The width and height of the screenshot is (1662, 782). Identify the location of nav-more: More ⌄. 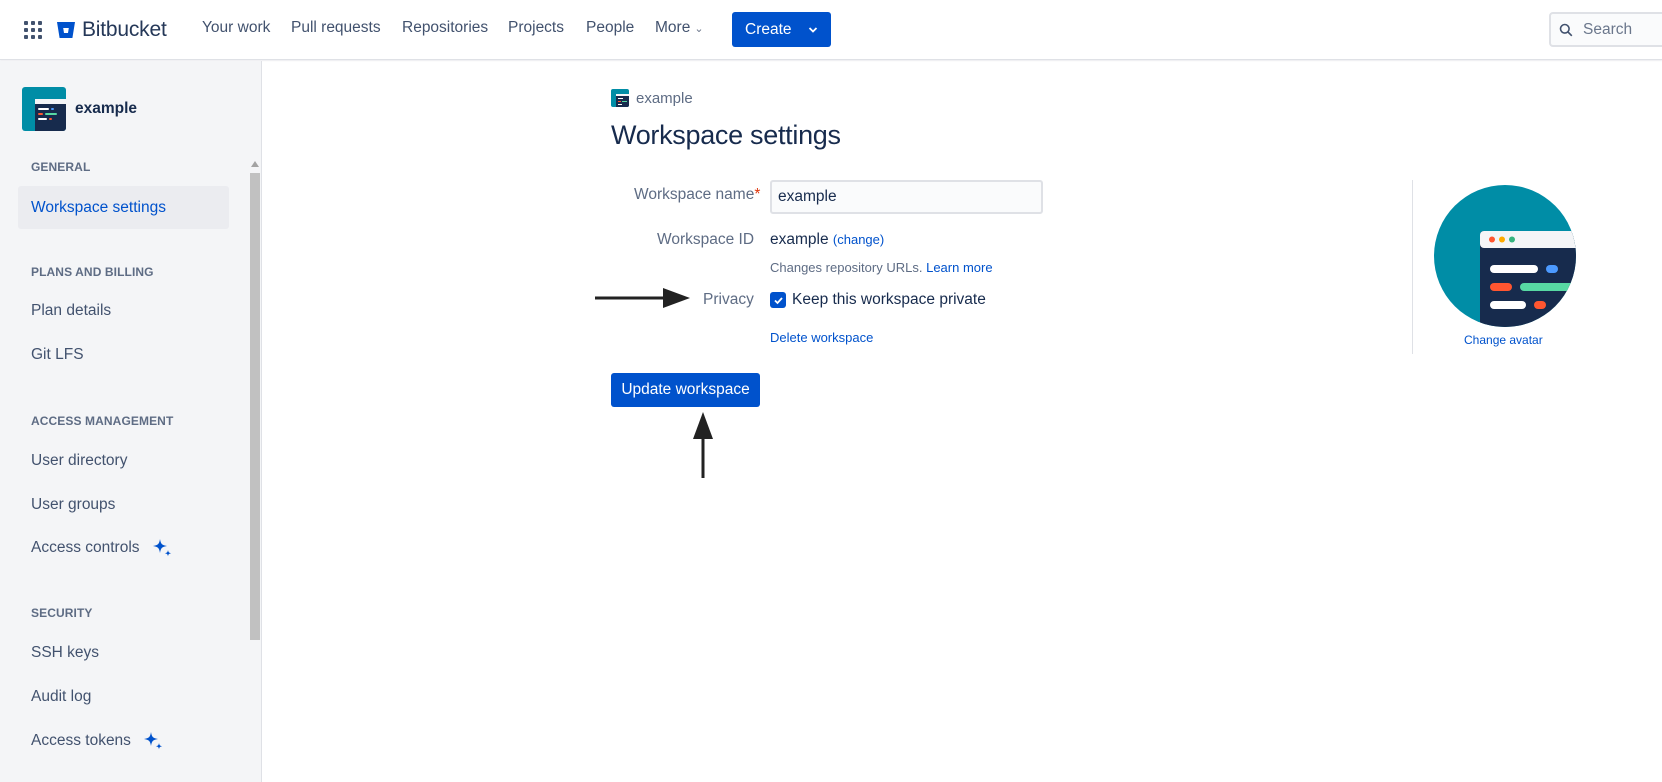
(679, 28).